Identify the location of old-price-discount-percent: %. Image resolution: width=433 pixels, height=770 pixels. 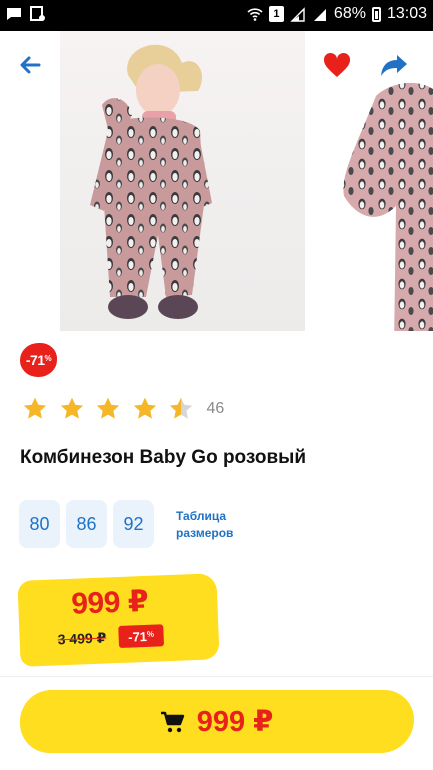
(150, 634).